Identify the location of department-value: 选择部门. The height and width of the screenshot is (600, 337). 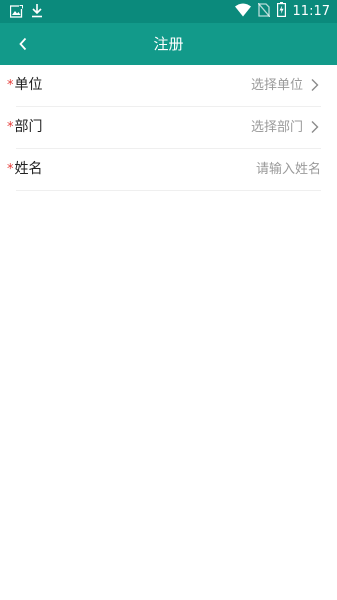
(276, 127).